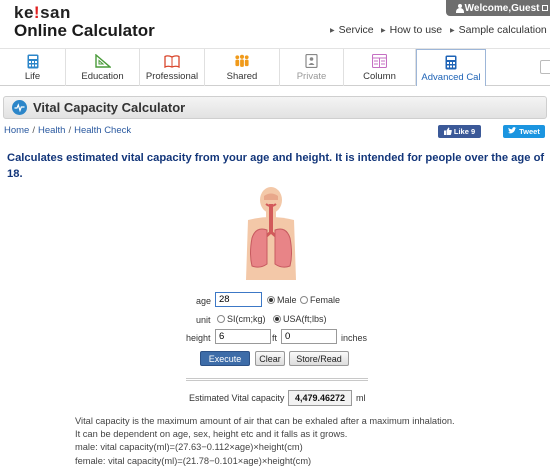  Describe the element at coordinates (203, 320) in the screenshot. I see `unit-label: unit` at that location.